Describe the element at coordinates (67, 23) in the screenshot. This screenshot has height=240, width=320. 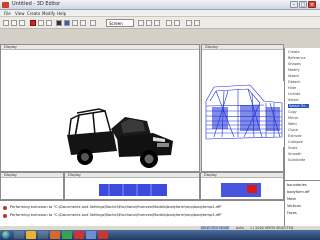
I see `move-icon` at that location.